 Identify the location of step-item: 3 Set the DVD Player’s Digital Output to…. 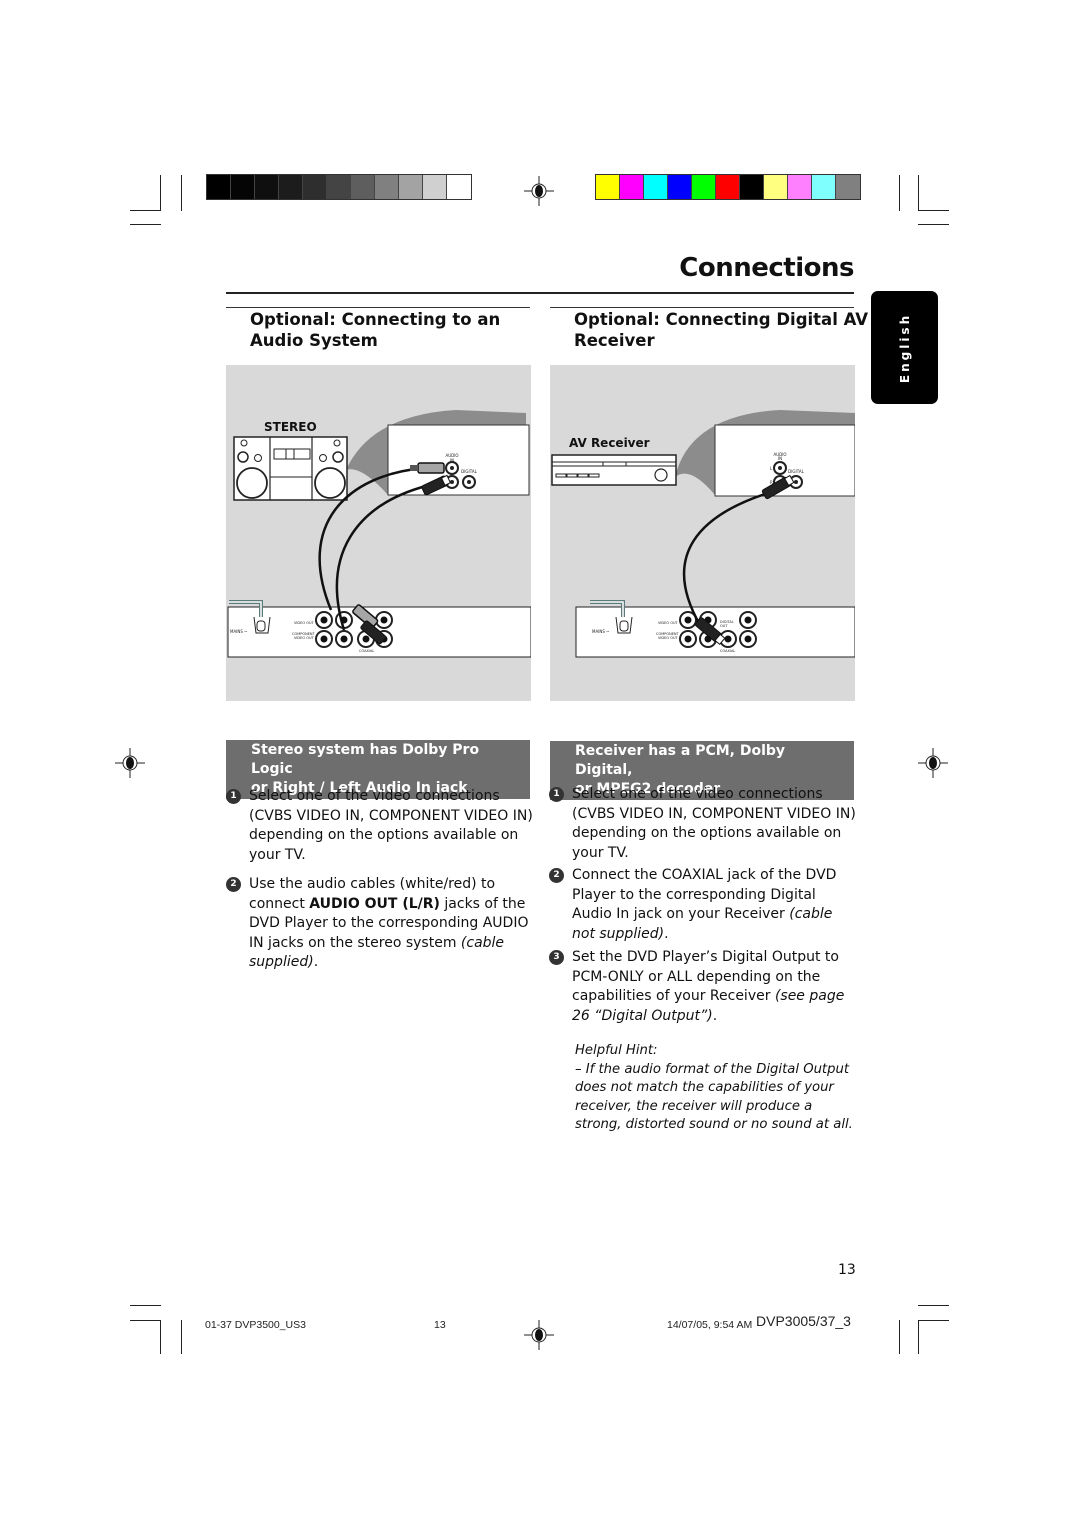
(703, 987).